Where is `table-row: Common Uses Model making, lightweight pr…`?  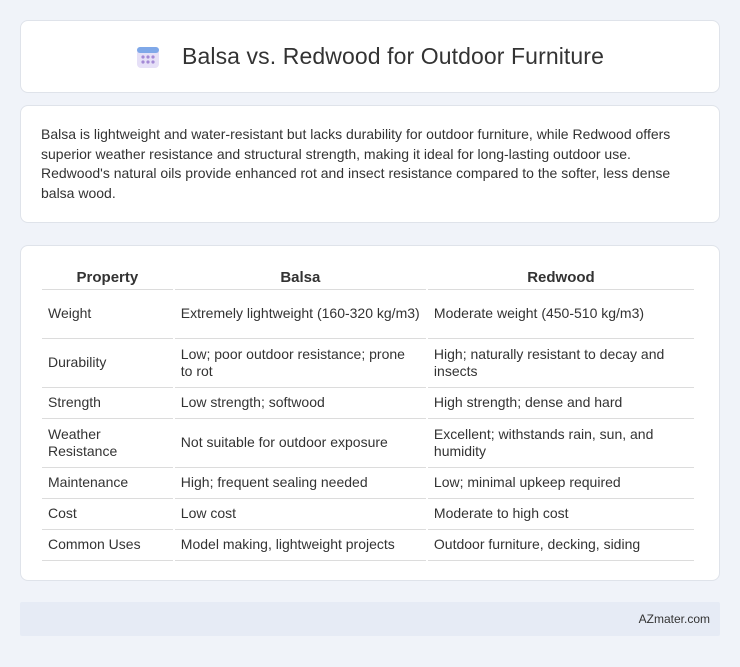 table-row: Common Uses Model making, lightweight pr… is located at coordinates (368, 545).